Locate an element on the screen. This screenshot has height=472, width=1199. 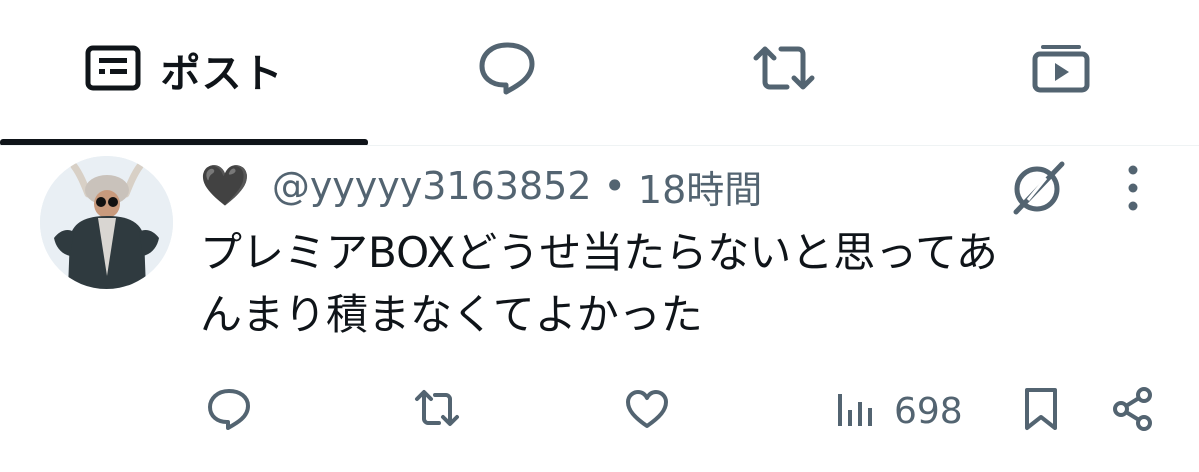
like-button is located at coordinates (647, 411).